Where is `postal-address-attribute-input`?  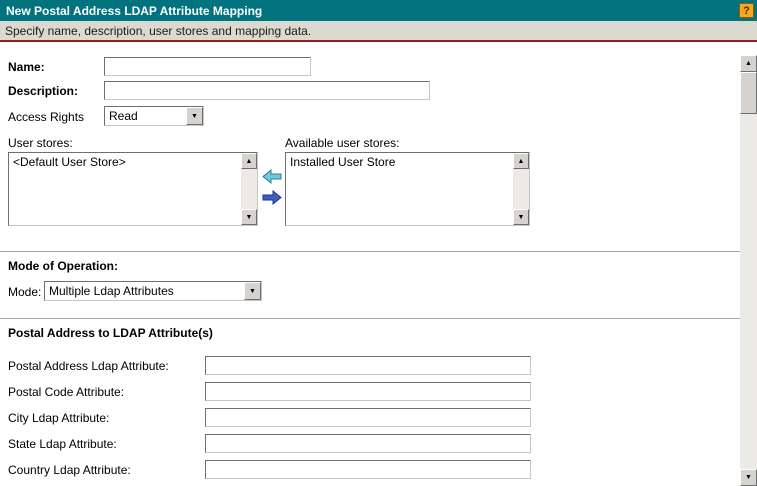
postal-address-attribute-input is located at coordinates (368, 365).